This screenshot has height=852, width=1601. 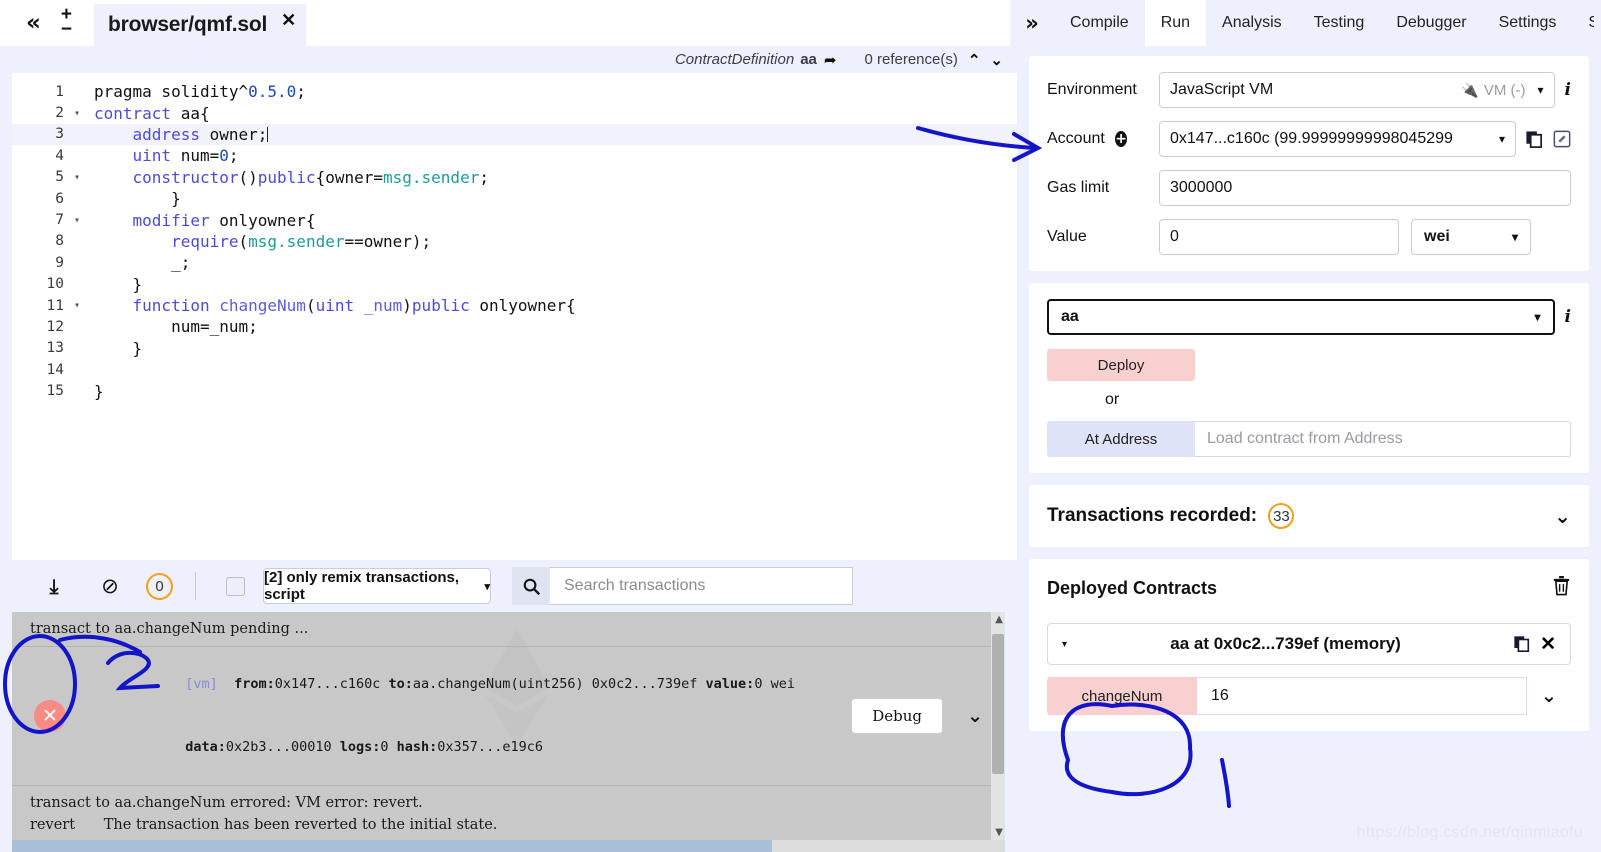 I want to click on code-line: 14, so click(x=514, y=369).